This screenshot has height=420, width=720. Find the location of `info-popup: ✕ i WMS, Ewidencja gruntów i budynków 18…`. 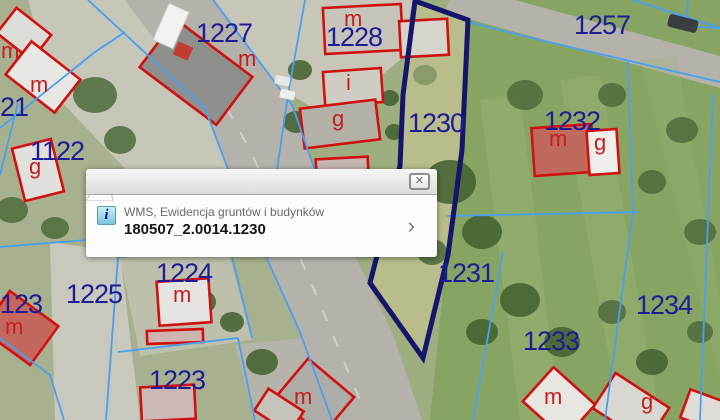

info-popup: ✕ i WMS, Ewidencja gruntów i budynków 18… is located at coordinates (261, 213).